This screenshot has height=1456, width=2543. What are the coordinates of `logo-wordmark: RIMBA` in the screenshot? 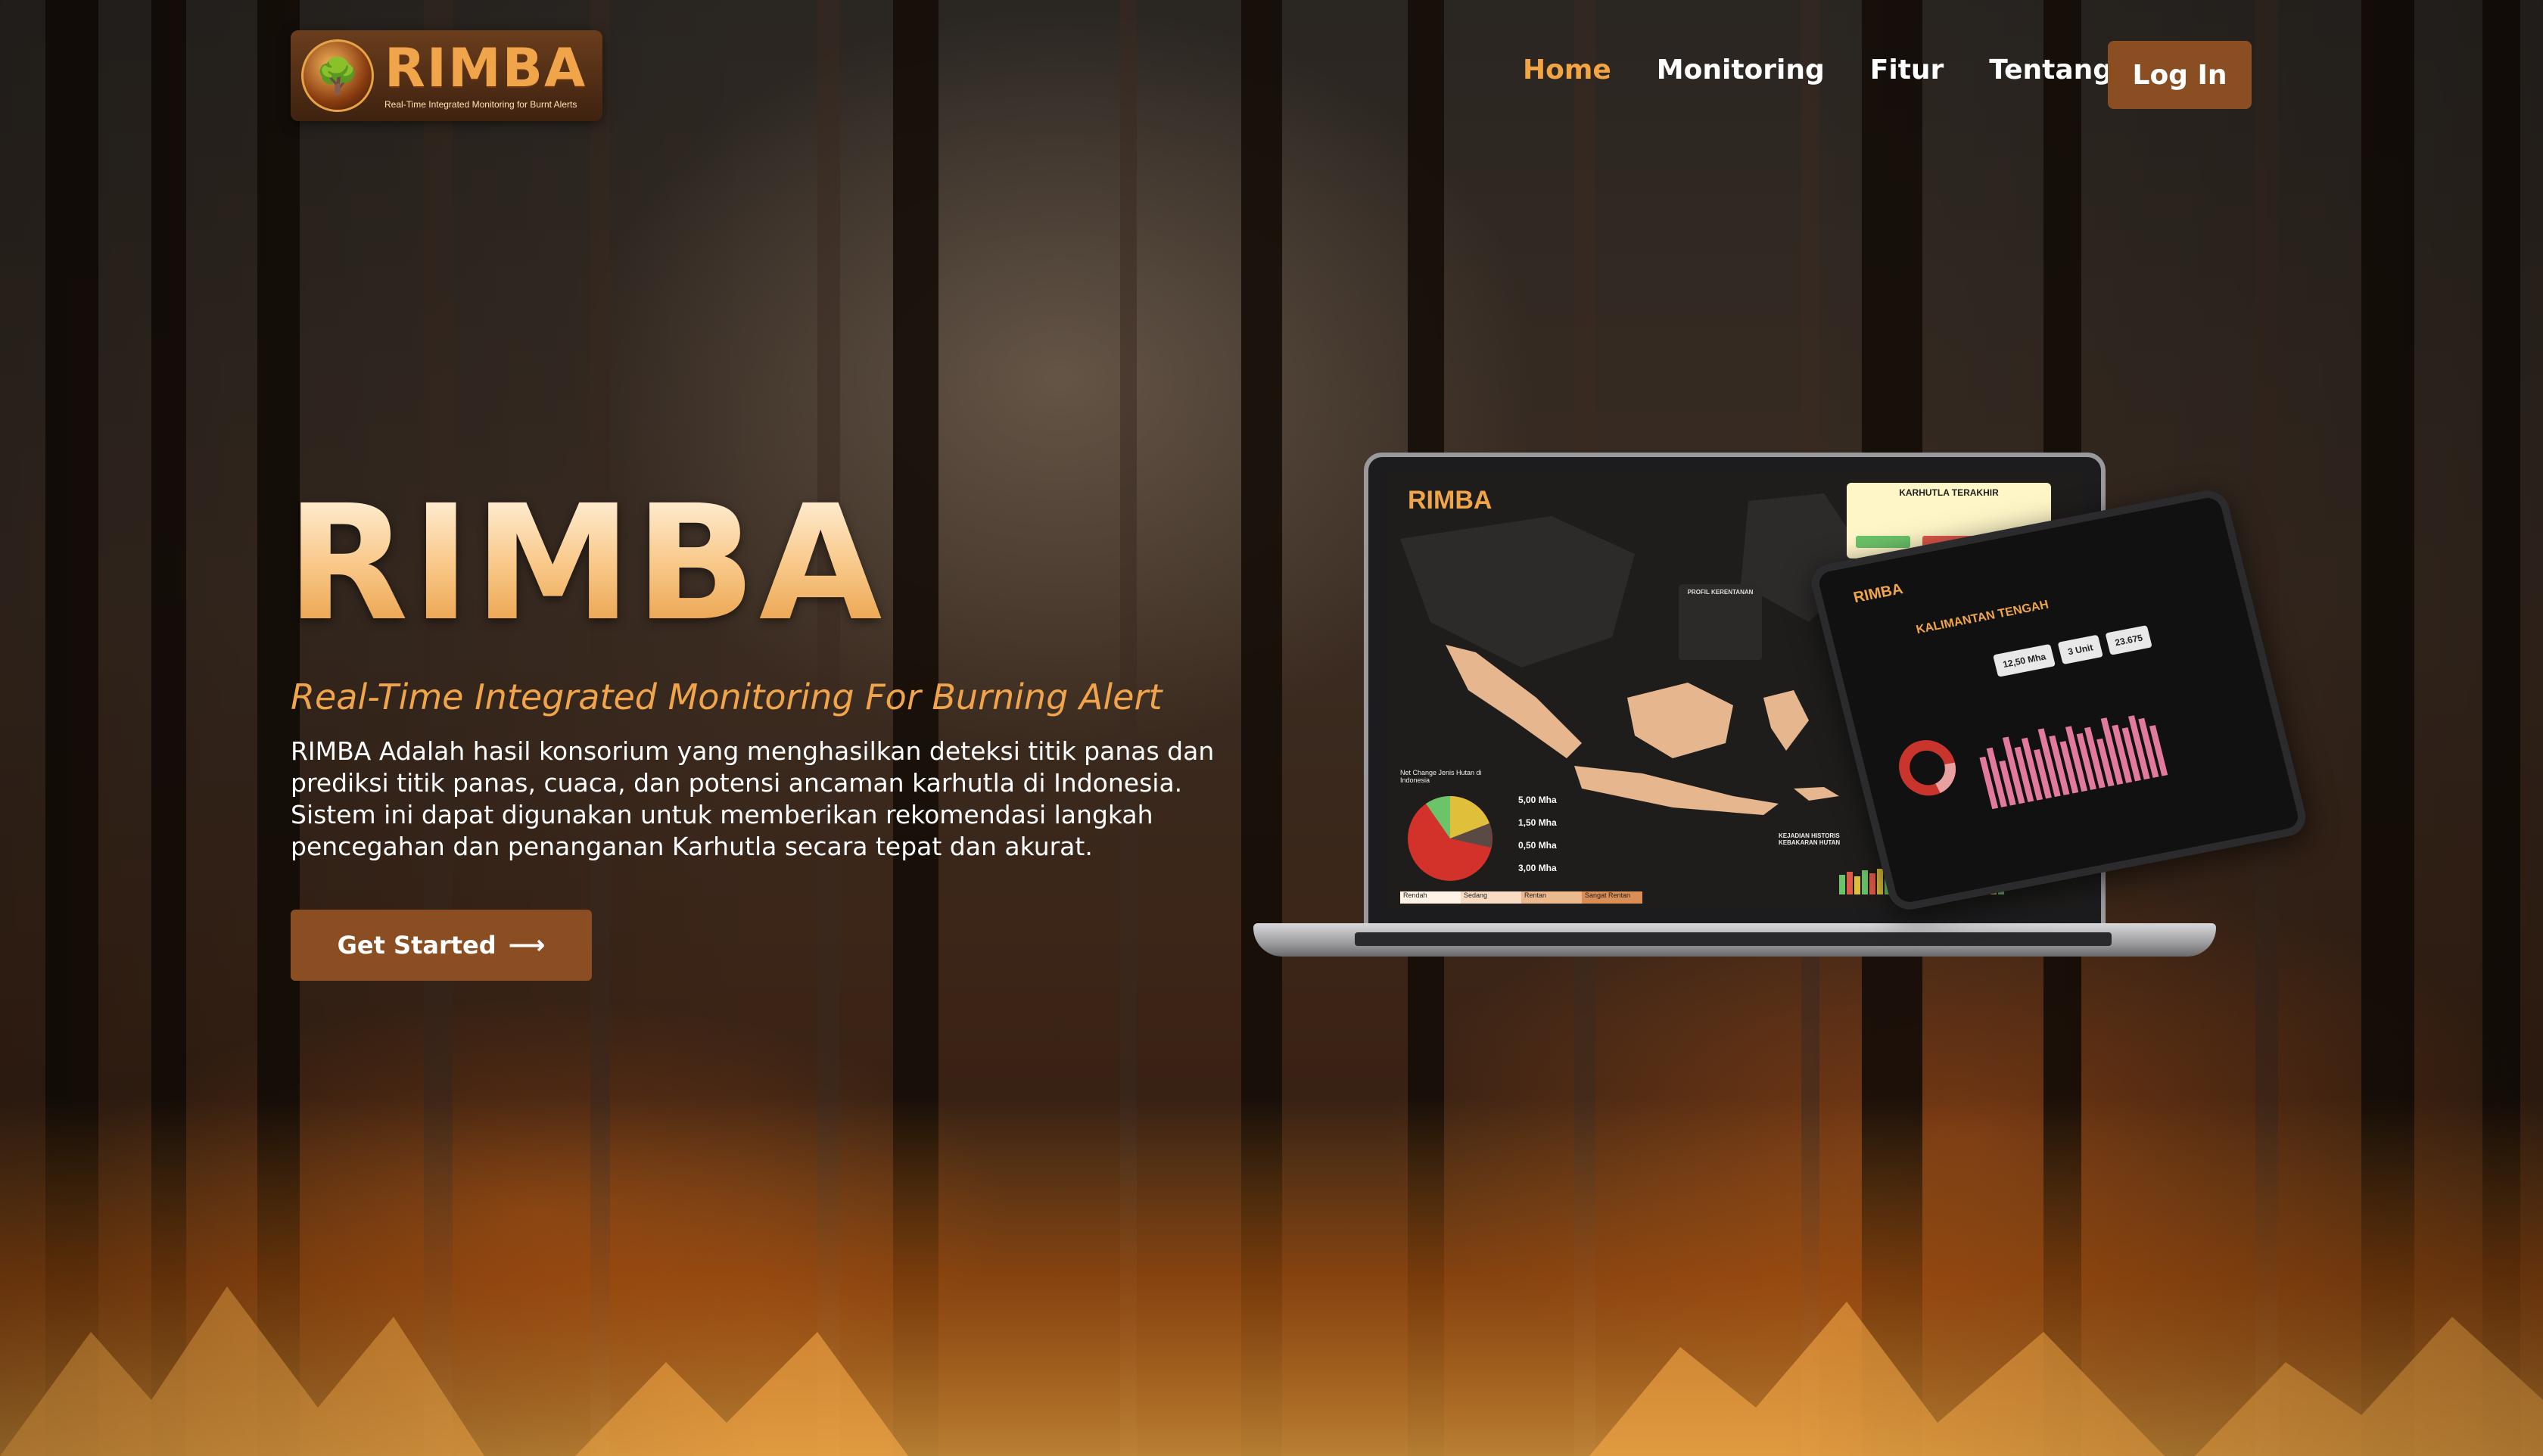 It's located at (485, 68).